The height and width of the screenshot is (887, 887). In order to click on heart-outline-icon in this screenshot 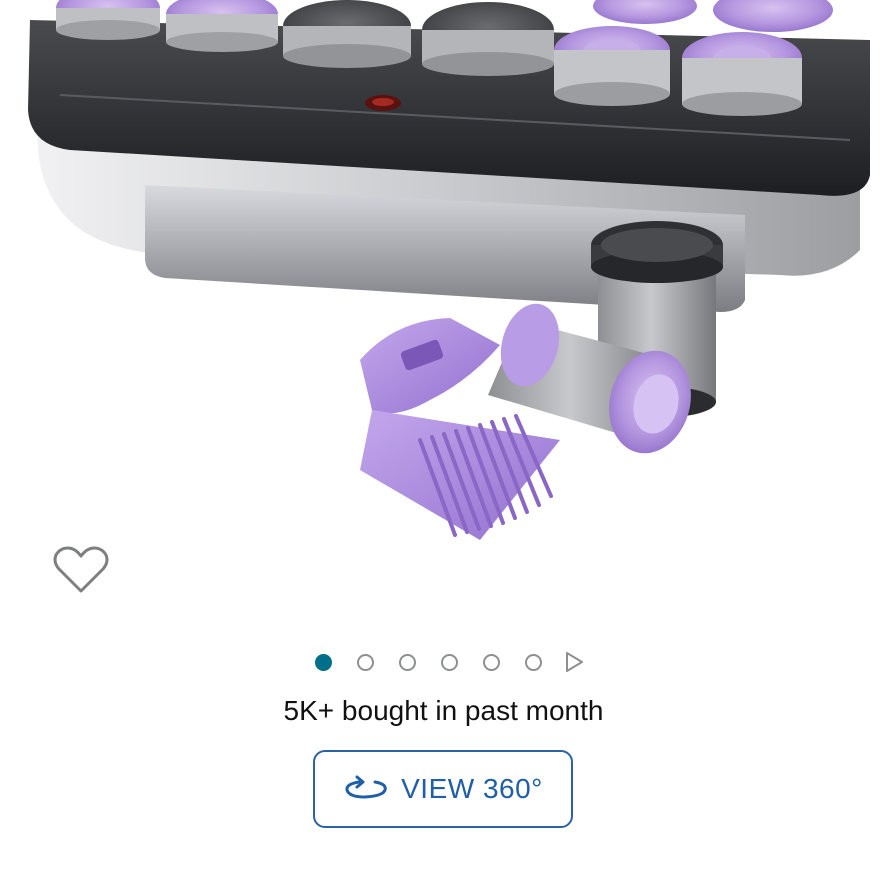, I will do `click(81, 569)`.